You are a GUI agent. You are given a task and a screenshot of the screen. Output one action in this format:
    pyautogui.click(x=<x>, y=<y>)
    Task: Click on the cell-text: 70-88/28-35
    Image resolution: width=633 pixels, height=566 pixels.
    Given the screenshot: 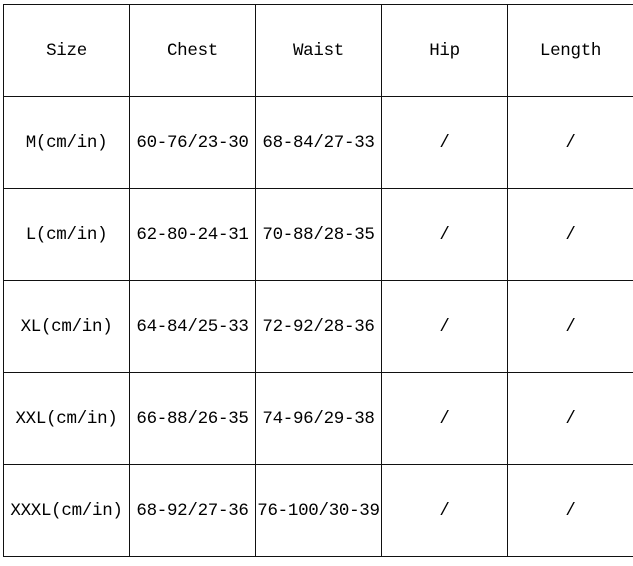 What is the action you would take?
    pyautogui.click(x=318, y=234)
    